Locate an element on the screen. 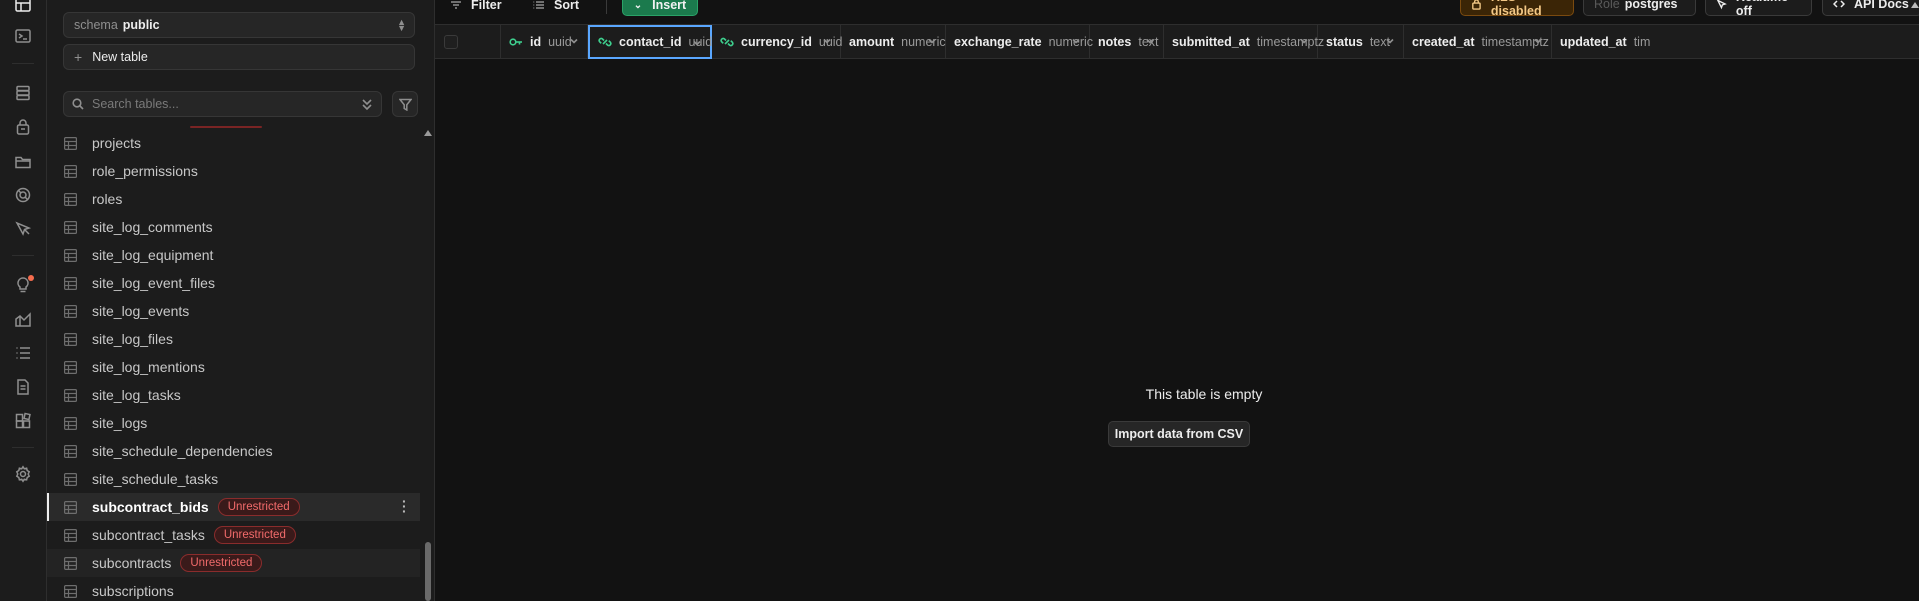 The image size is (1919, 601). filter-button: Filter is located at coordinates (476, 8).